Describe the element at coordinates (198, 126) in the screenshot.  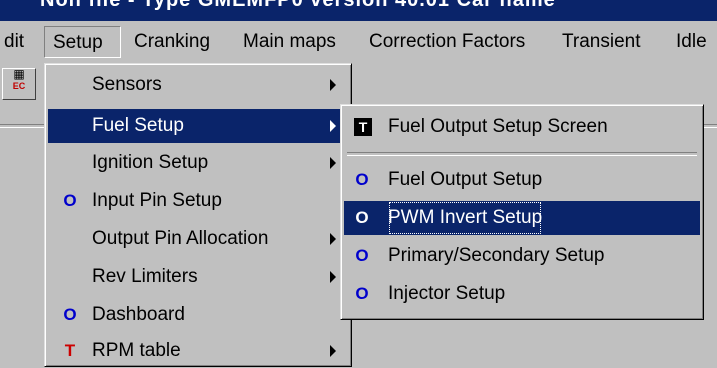
I see `menu-item-fuel-setup: Fuel Setup` at that location.